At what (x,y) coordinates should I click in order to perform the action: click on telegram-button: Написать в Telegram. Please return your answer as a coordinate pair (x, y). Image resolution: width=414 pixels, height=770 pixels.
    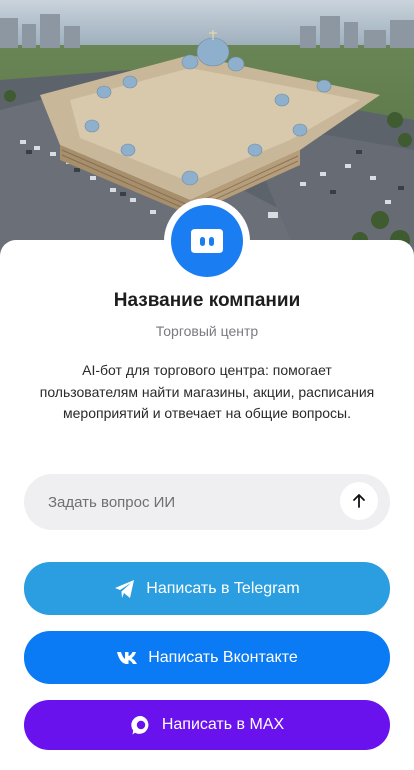
    Looking at the image, I should click on (207, 588).